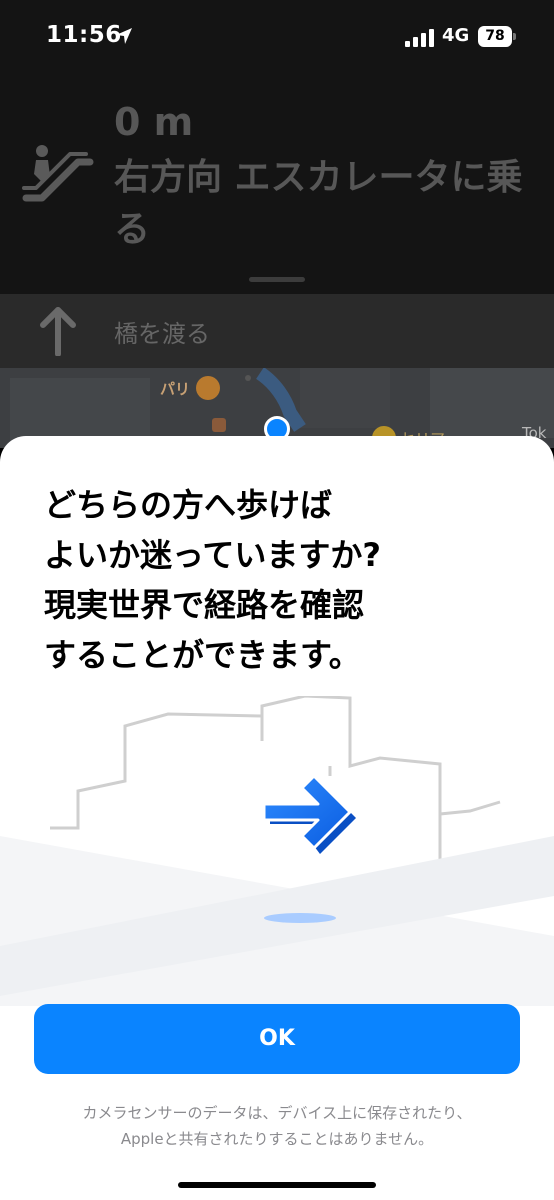  Describe the element at coordinates (212, 555) in the screenshot. I see `headline-line: よいか迷っていますか?` at that location.